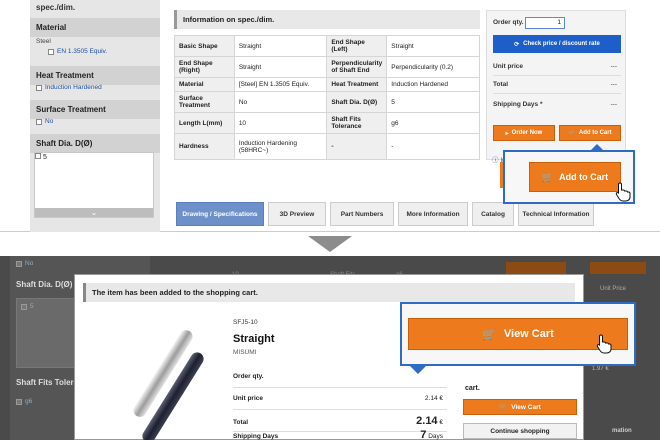  I want to click on filter-option-surface: No, so click(44, 121).